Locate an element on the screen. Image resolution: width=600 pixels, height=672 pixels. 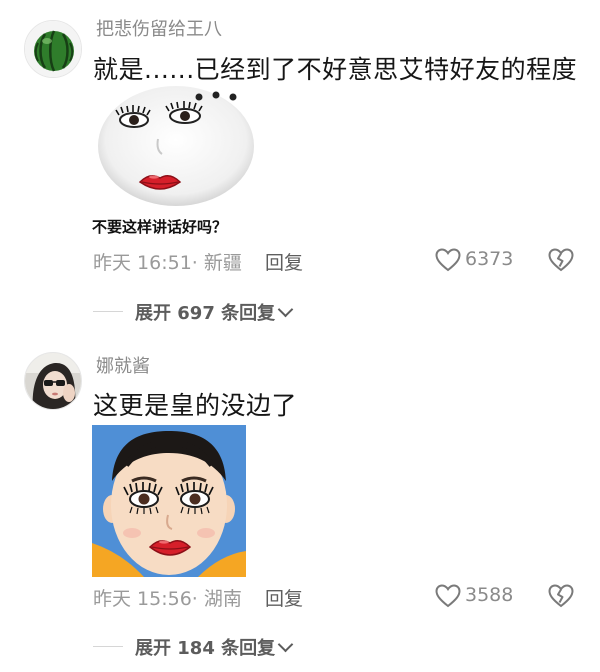
like-count: 3588 is located at coordinates (489, 595).